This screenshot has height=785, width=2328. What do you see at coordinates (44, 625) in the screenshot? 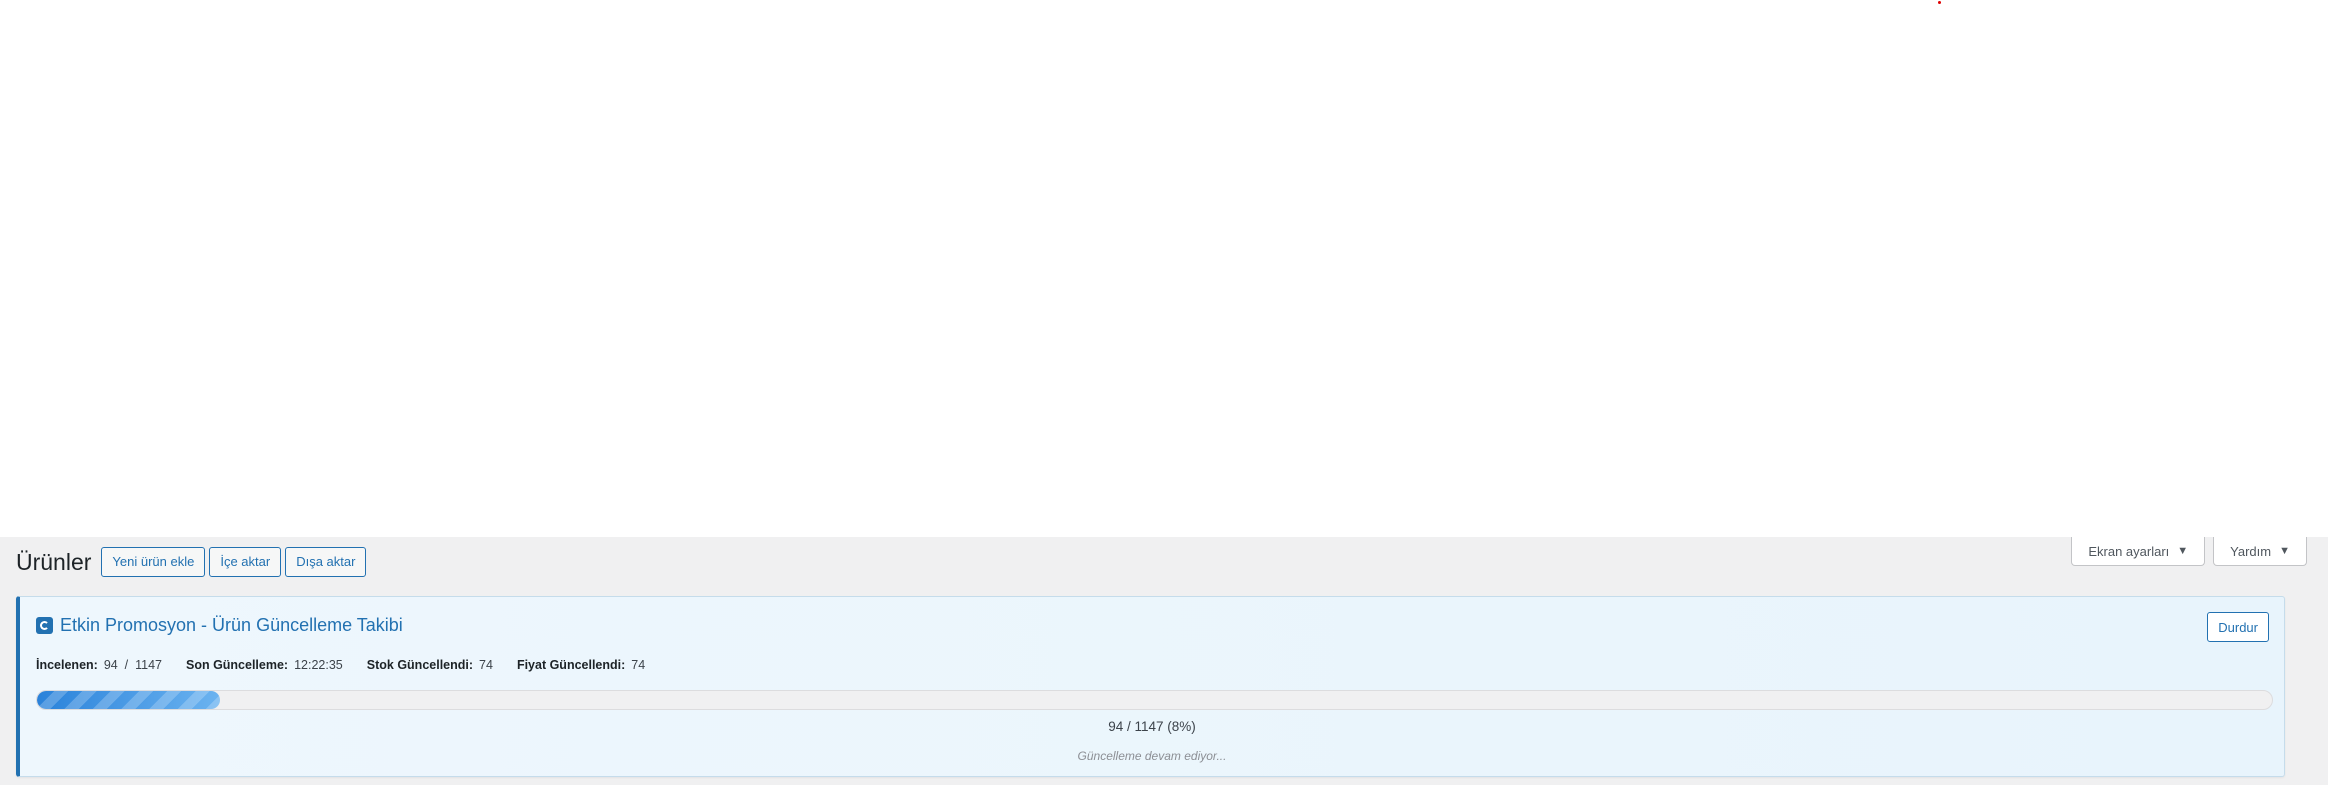
I see `sync-icon` at bounding box center [44, 625].